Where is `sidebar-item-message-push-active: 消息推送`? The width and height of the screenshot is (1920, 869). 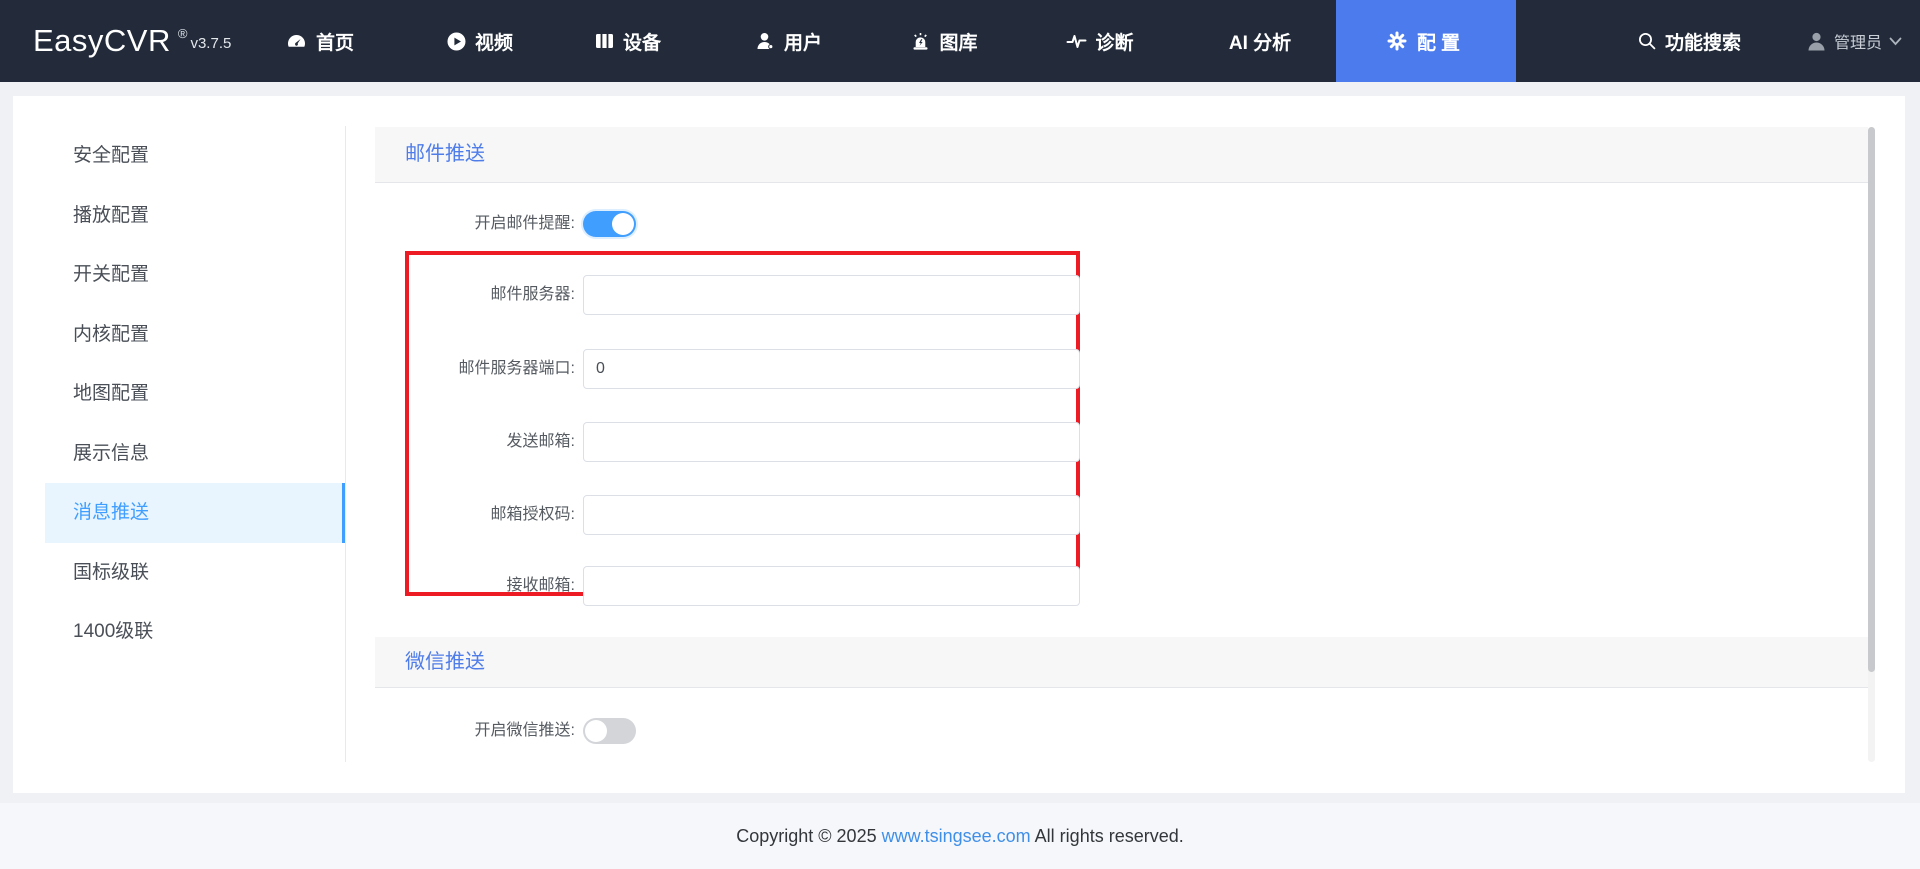 sidebar-item-message-push-active: 消息推送 is located at coordinates (195, 513).